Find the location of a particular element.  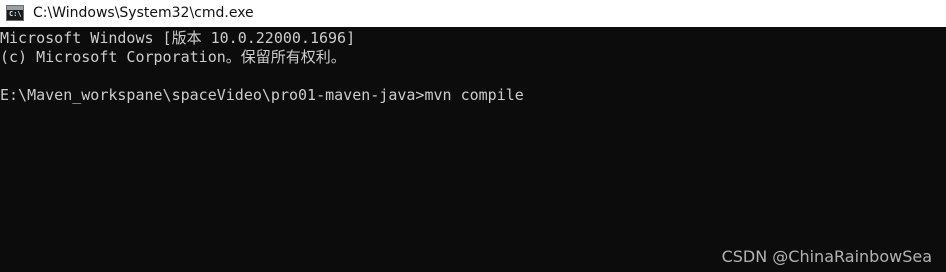

copyright-line: (c) Microsoft Corporation。保留所有权利。 is located at coordinates (173, 57).